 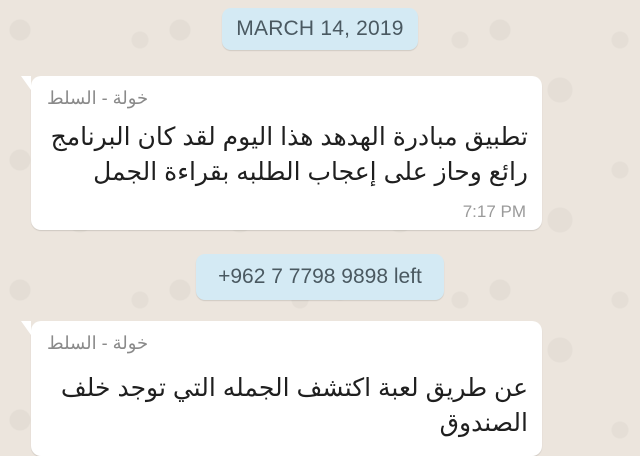 I want to click on date-separator-label: MARCH 14, 2019, so click(x=320, y=28).